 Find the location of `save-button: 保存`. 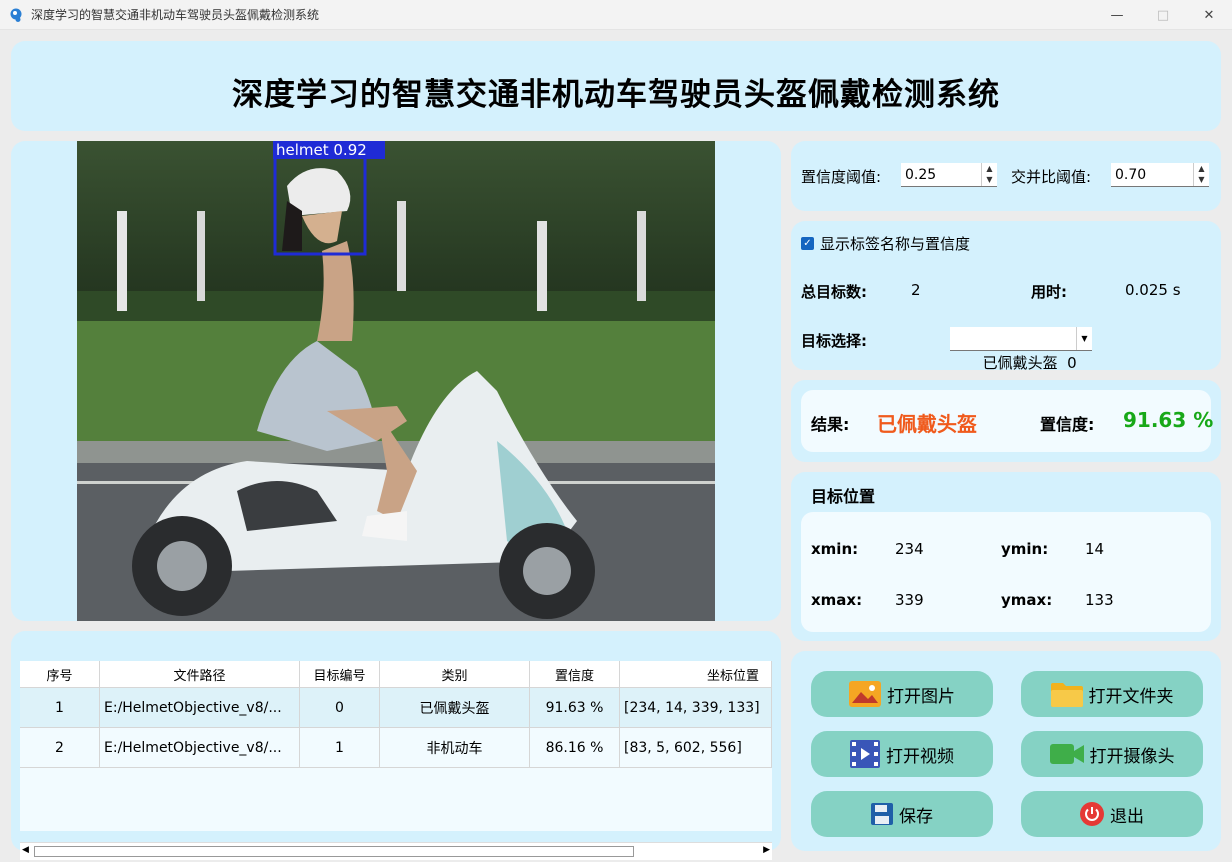

save-button: 保存 is located at coordinates (902, 814).